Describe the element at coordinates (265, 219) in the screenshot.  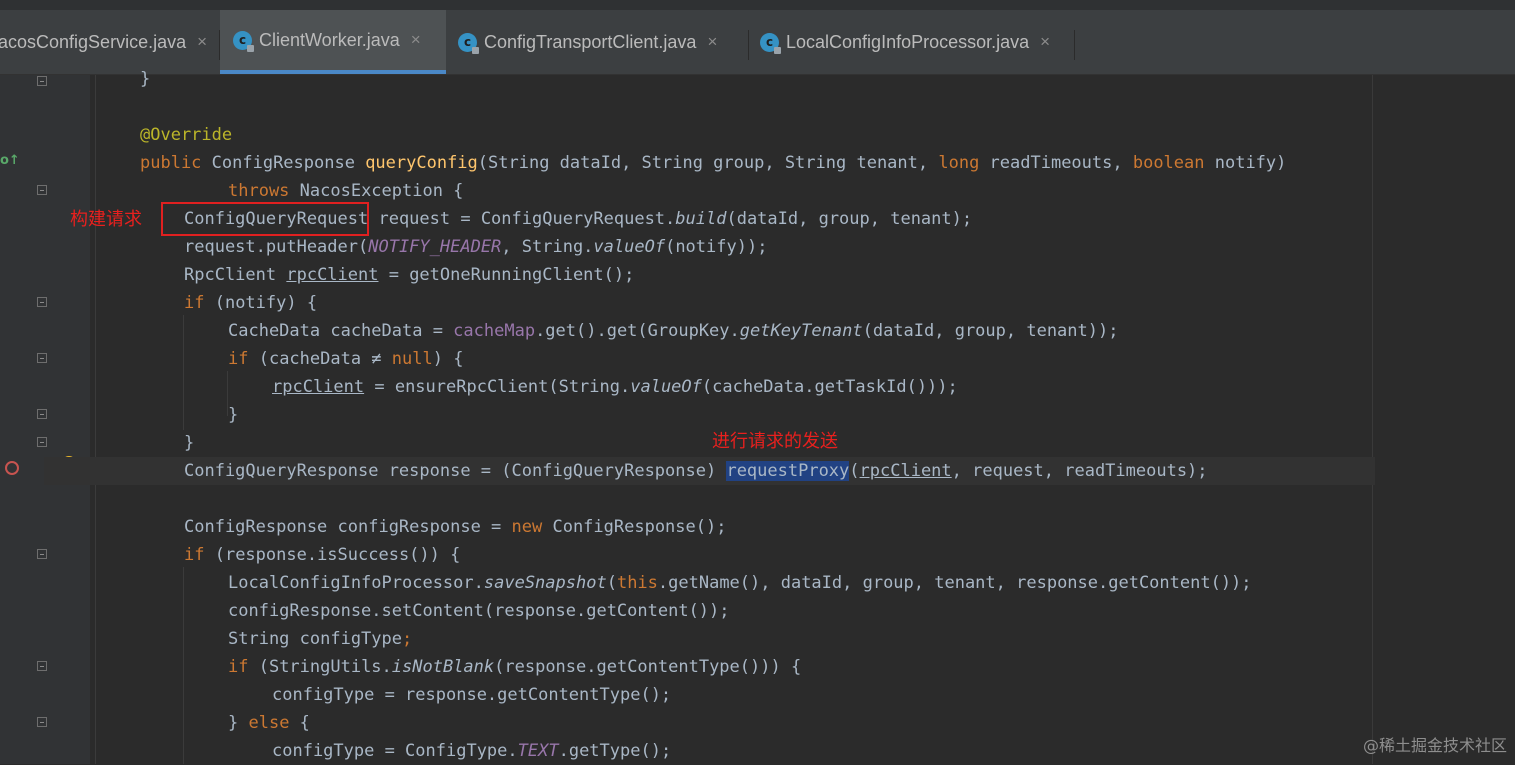
I see `highlight-box` at that location.